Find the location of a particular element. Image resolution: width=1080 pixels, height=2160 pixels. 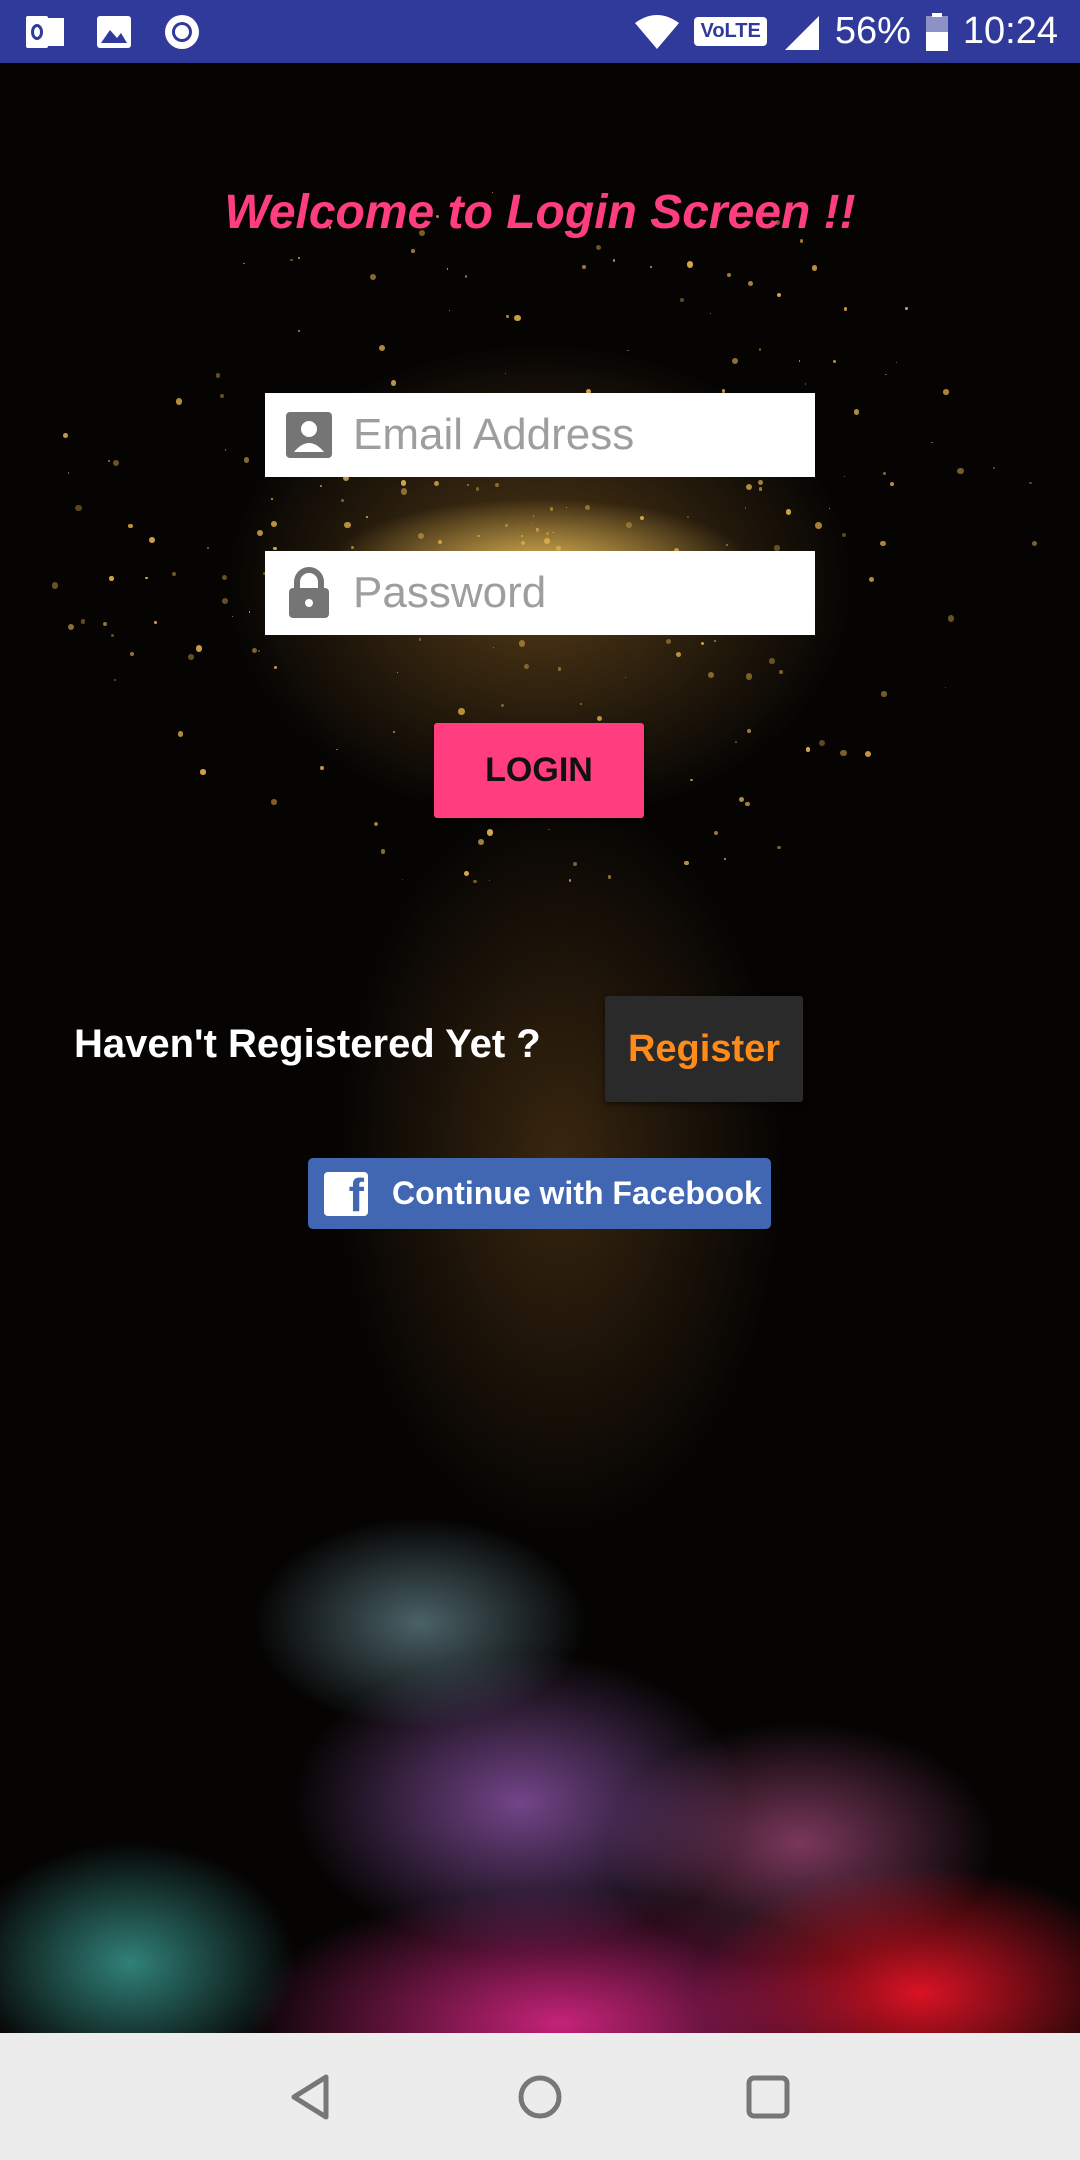

password-field is located at coordinates (540, 593).